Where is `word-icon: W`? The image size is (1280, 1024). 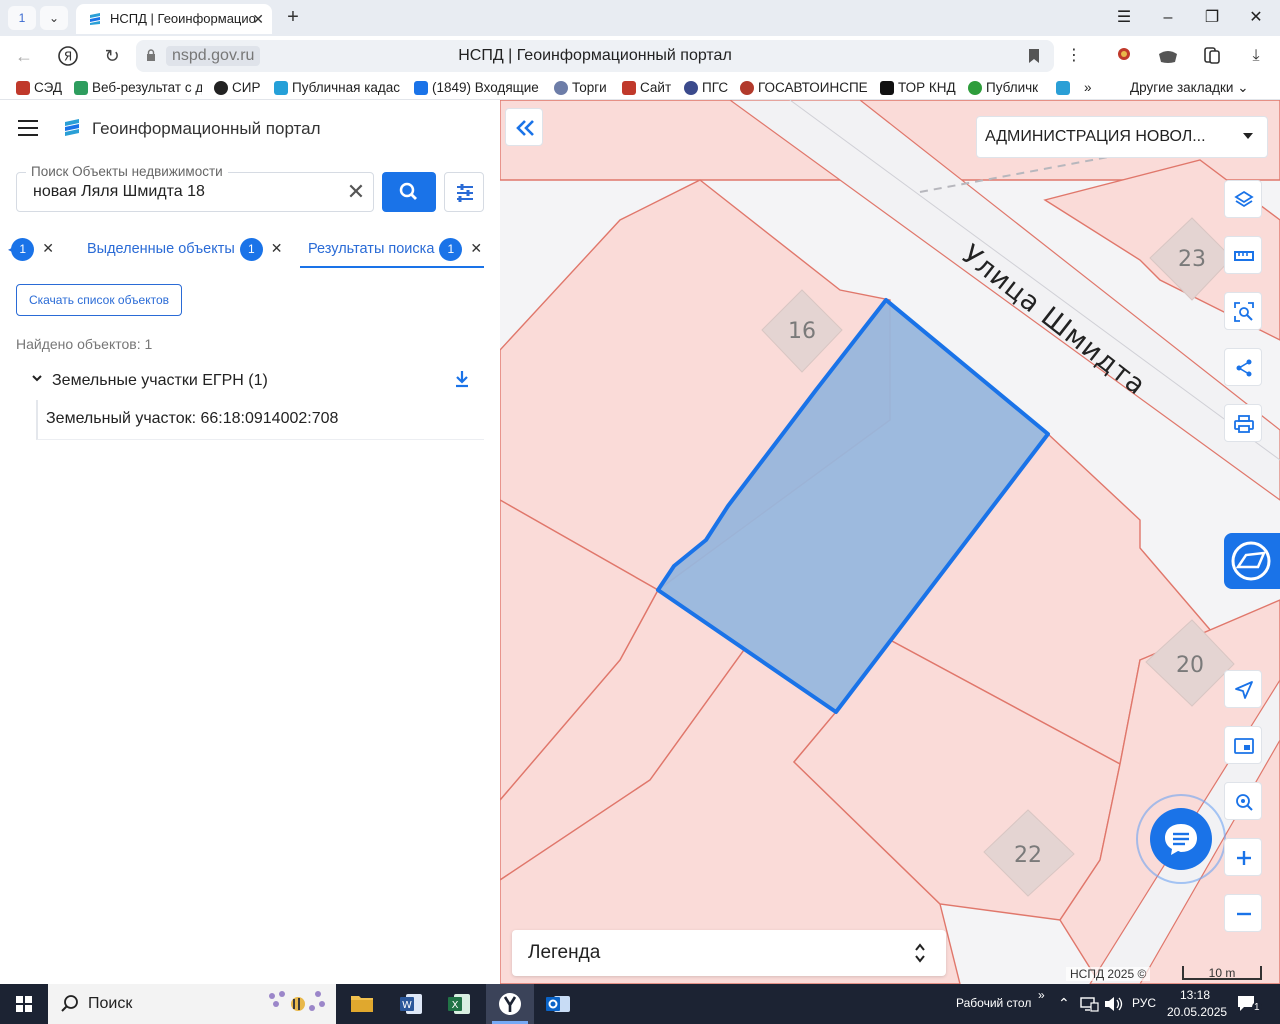
word-icon: W is located at coordinates (411, 1004).